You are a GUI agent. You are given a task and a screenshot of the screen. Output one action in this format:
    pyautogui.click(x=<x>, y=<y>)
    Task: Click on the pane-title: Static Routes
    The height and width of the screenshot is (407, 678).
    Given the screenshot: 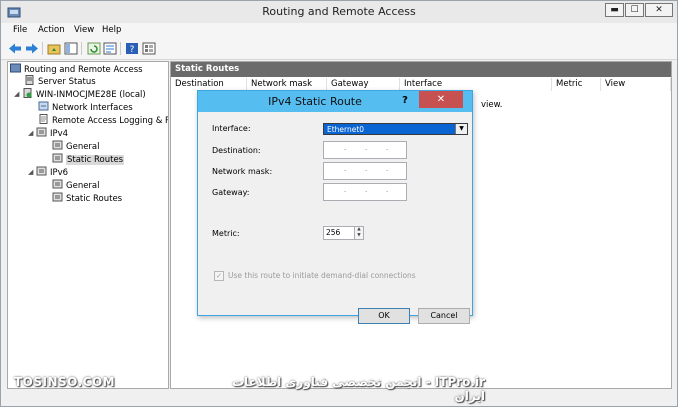 What is the action you would take?
    pyautogui.click(x=421, y=69)
    